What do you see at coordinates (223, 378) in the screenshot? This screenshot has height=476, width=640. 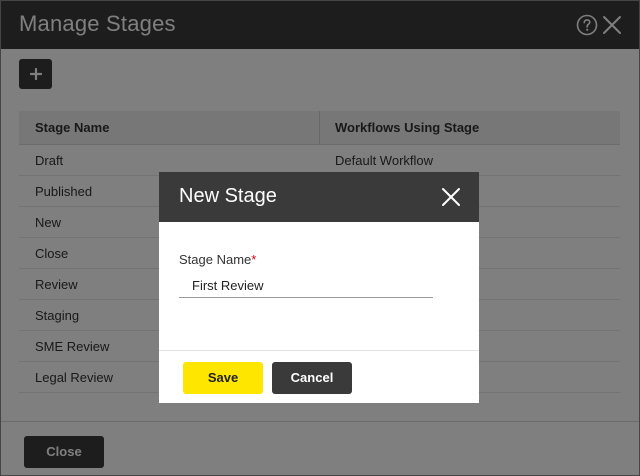 I see `save-button: Save` at bounding box center [223, 378].